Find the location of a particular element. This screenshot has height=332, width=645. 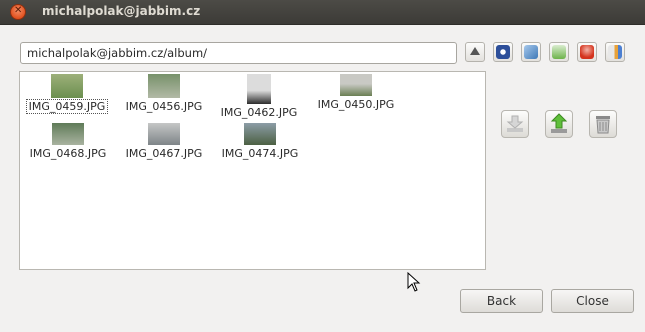

properties-button is located at coordinates (615, 52).